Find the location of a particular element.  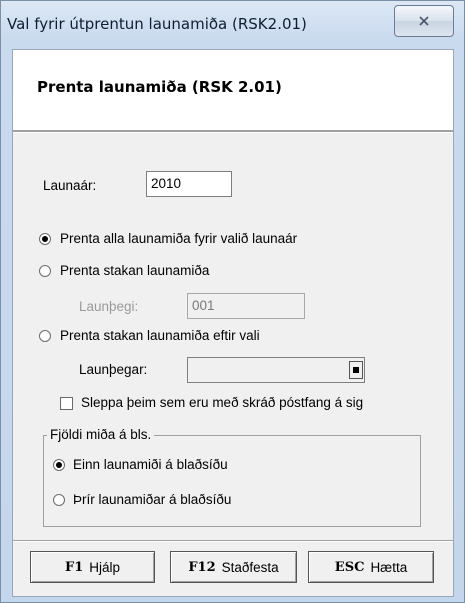

radio-print-all is located at coordinates (45, 239).